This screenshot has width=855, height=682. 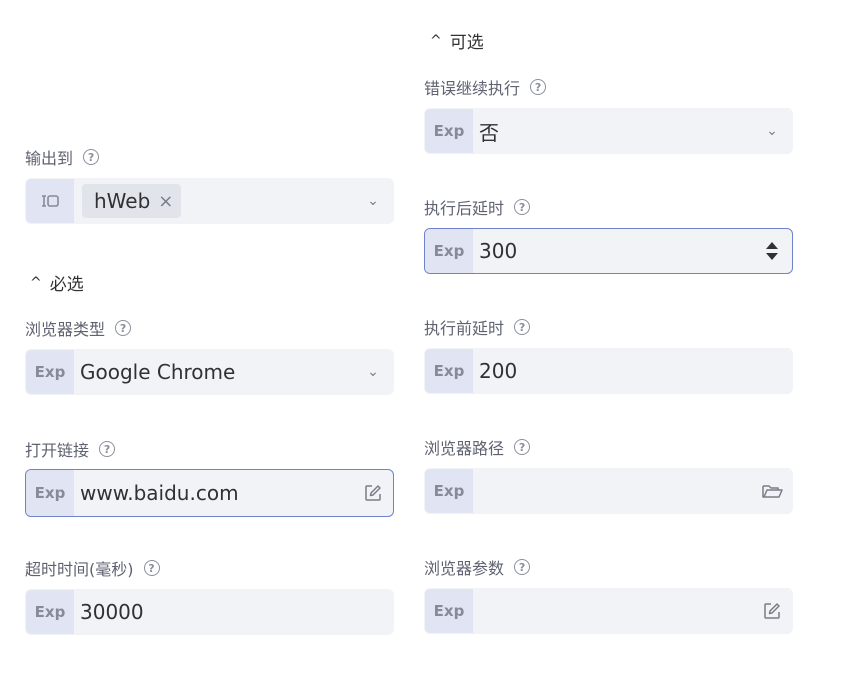 I want to click on required-section-toggle: ^ 必选, so click(x=57, y=283).